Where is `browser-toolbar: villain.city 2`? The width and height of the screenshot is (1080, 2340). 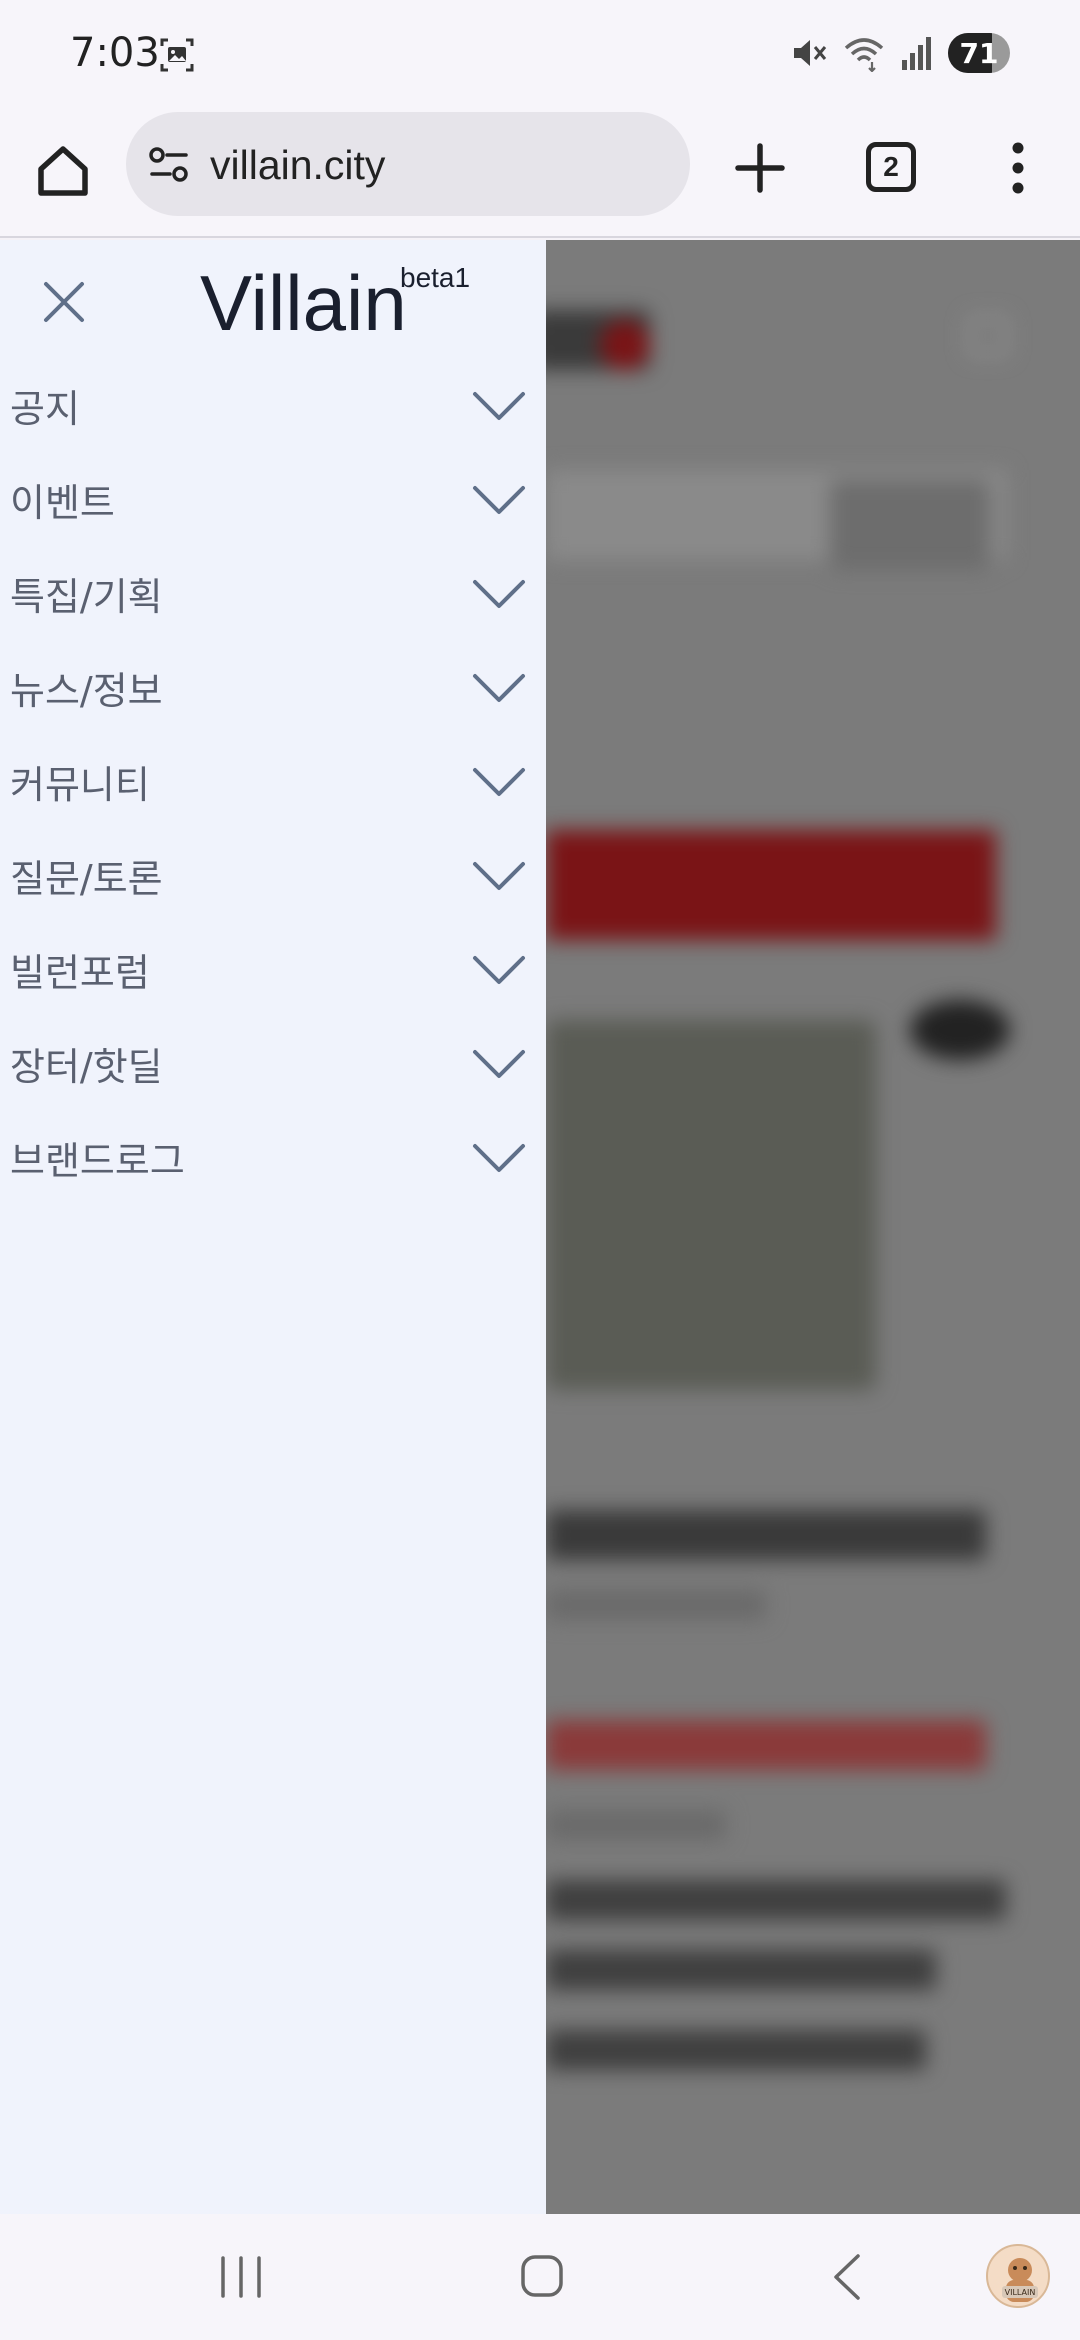 browser-toolbar: villain.city 2 is located at coordinates (540, 173).